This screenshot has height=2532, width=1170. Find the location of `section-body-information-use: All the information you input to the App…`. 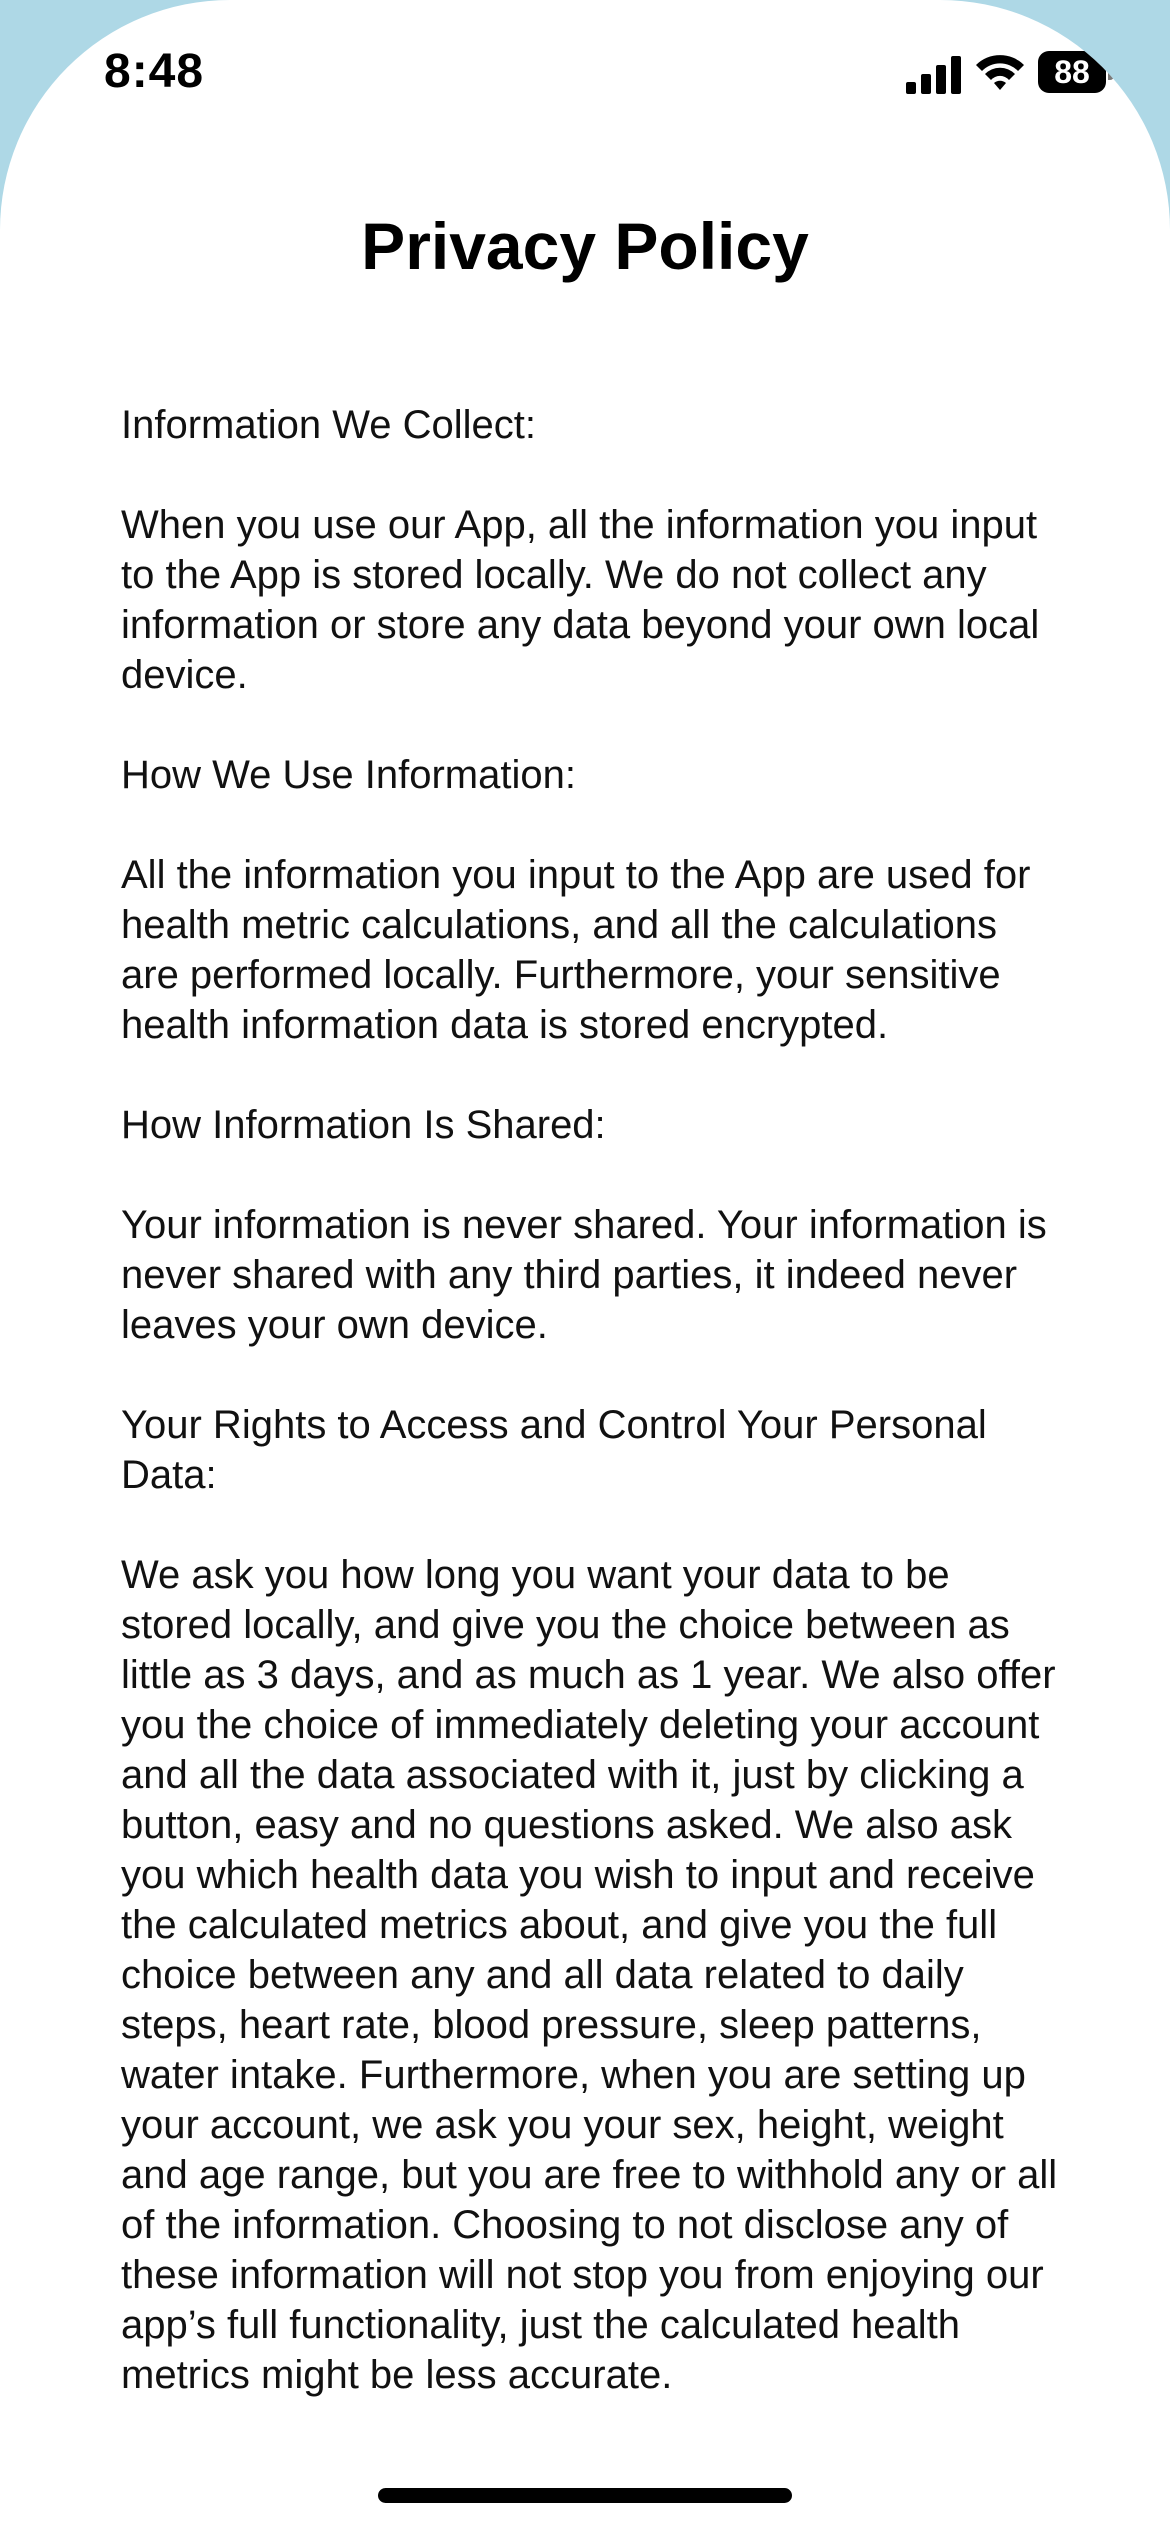

section-body-information-use: All the information you input to the App… is located at coordinates (576, 950).